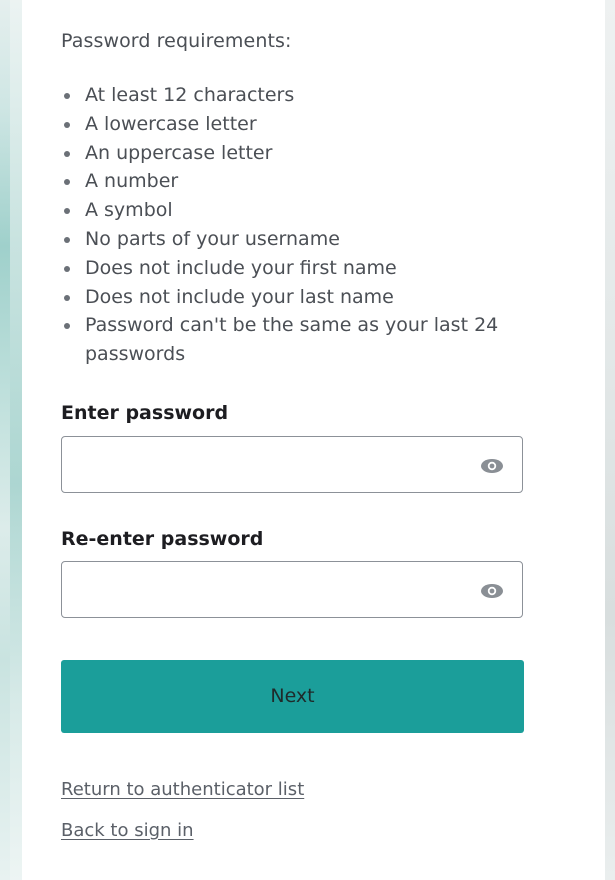  I want to click on requirement-item: Does not include your first name, so click(296, 268).